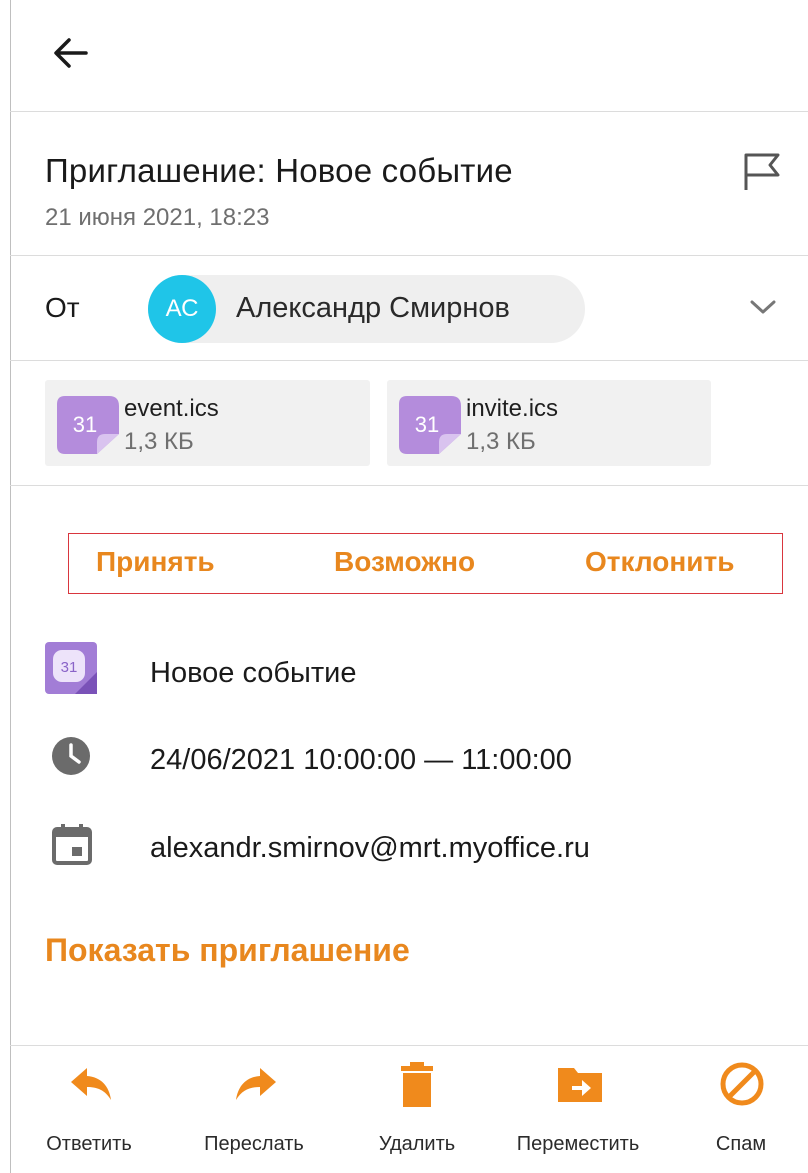 The image size is (808, 1173). Describe the element at coordinates (62, 307) in the screenshot. I see `from-label: От` at that location.